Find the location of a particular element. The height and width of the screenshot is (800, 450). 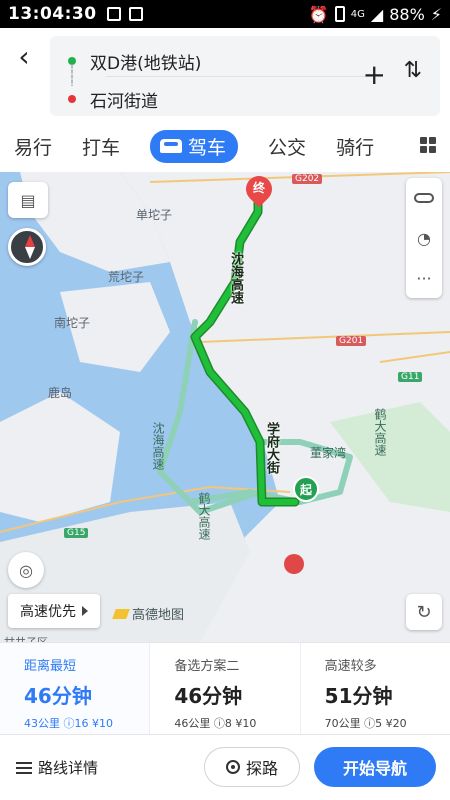

place-label: 南坨子 is located at coordinates (72, 323).